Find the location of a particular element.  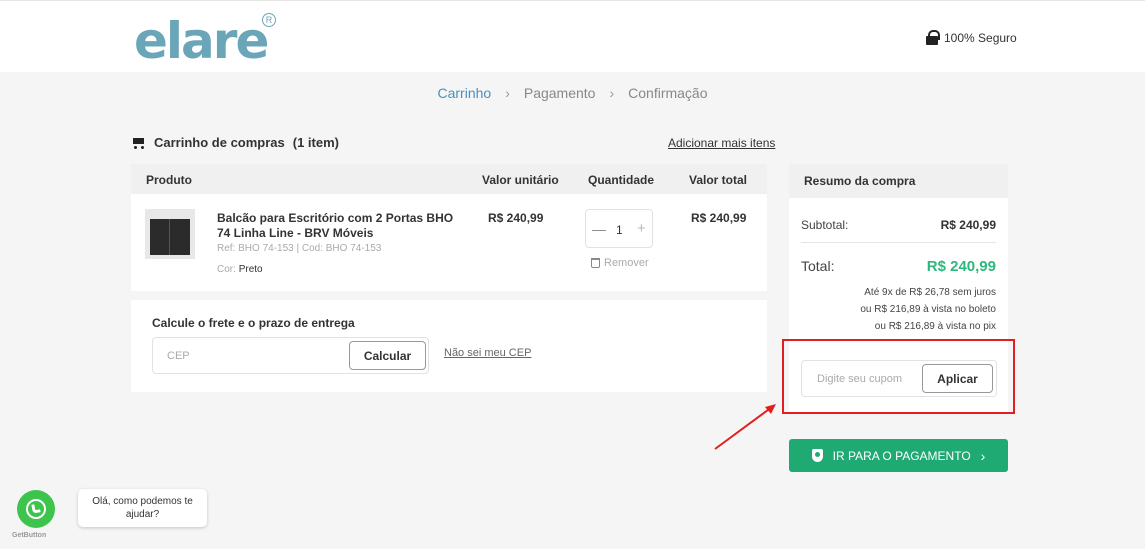

cep-input is located at coordinates (248, 355).